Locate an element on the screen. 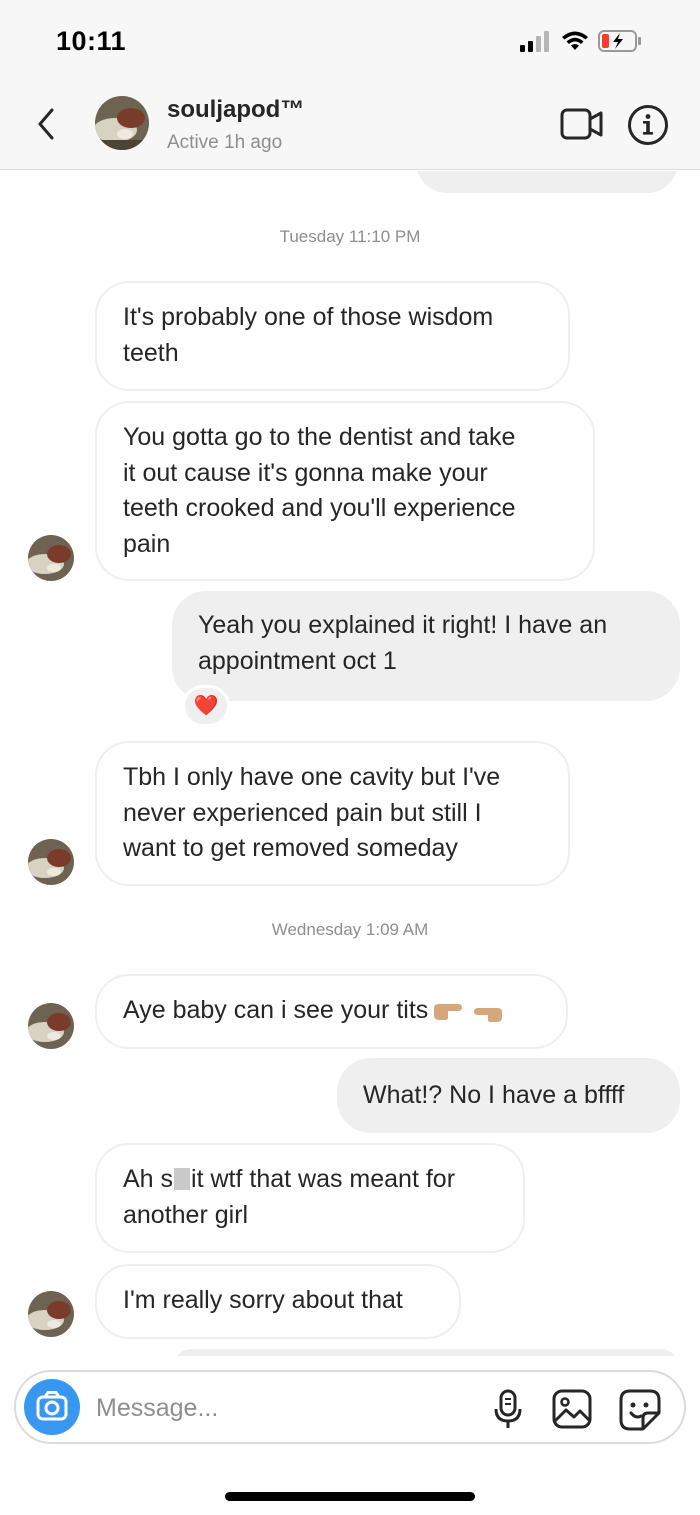  camera-button is located at coordinates (52, 1407).